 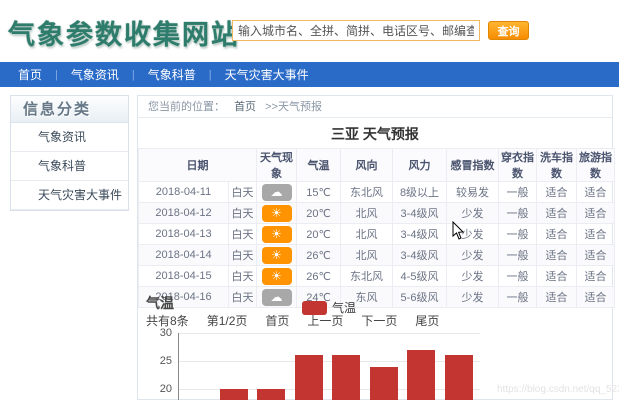 I want to click on col-header-dress-index: 穿衣指数, so click(x=517, y=165).